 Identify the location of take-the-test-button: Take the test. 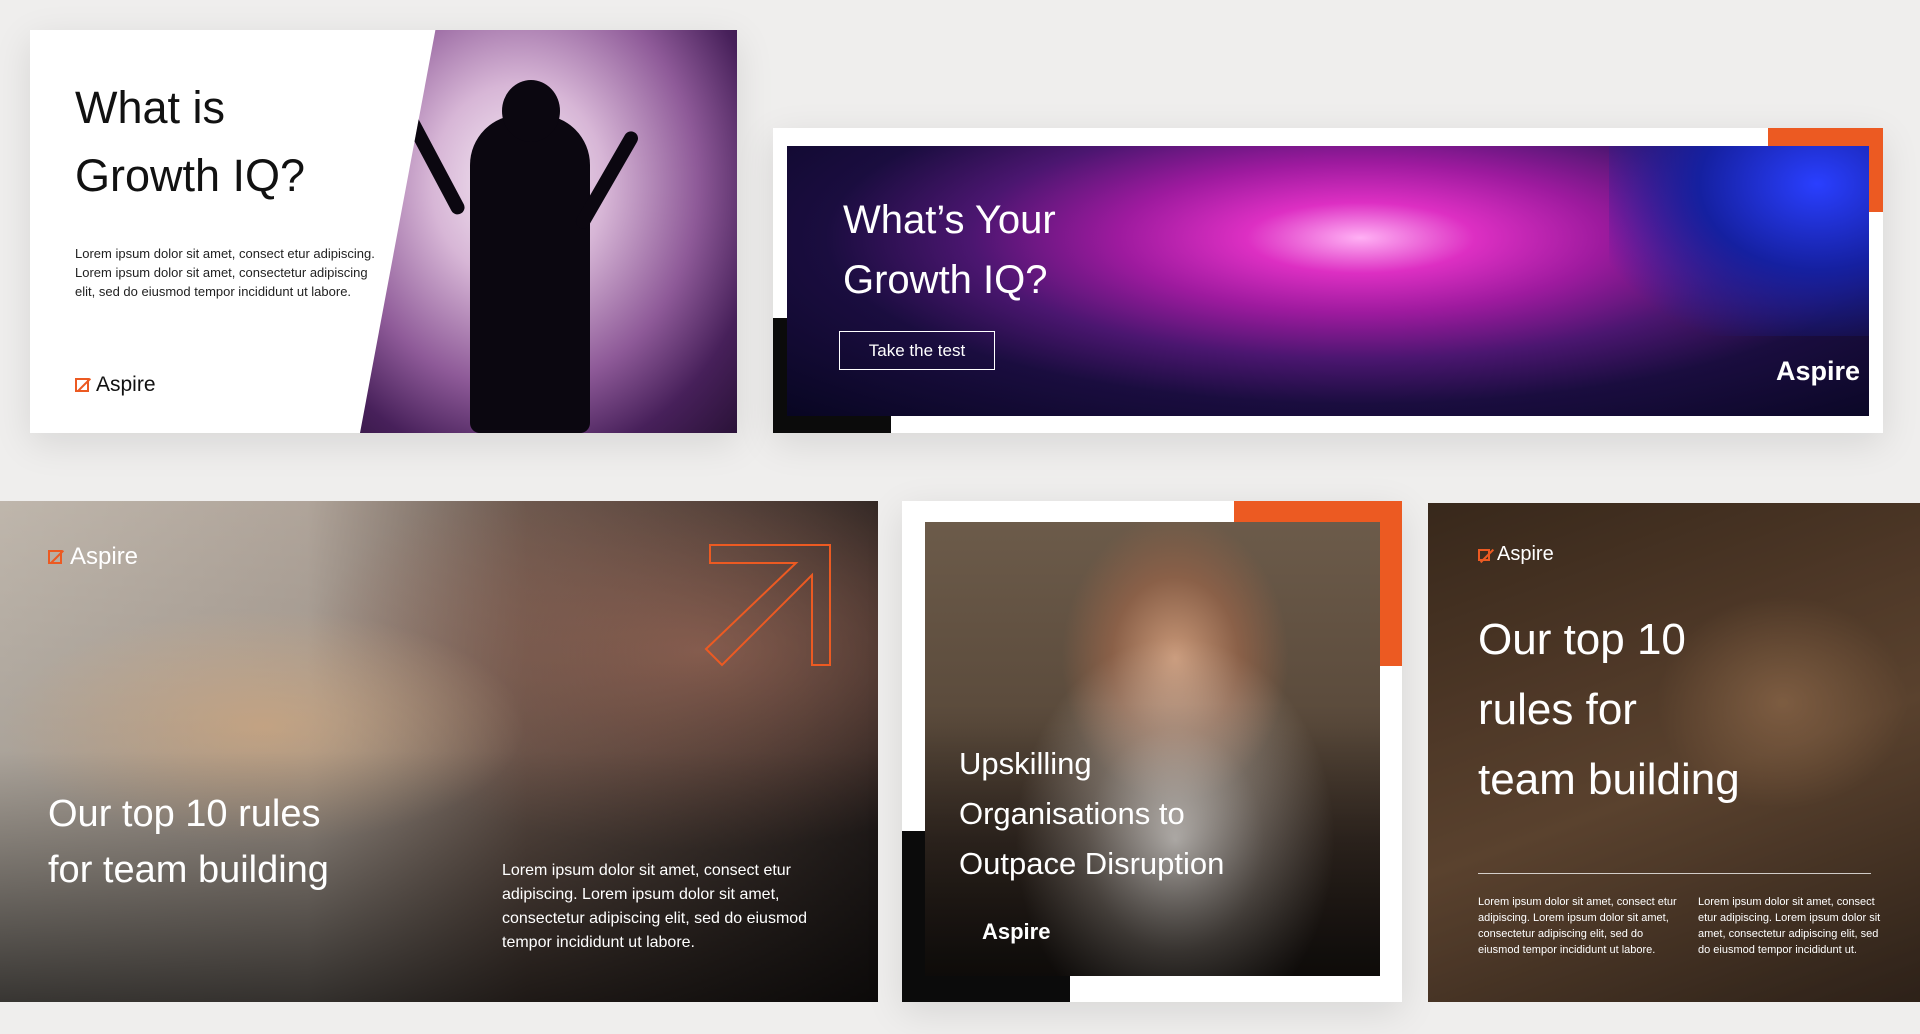
(917, 350).